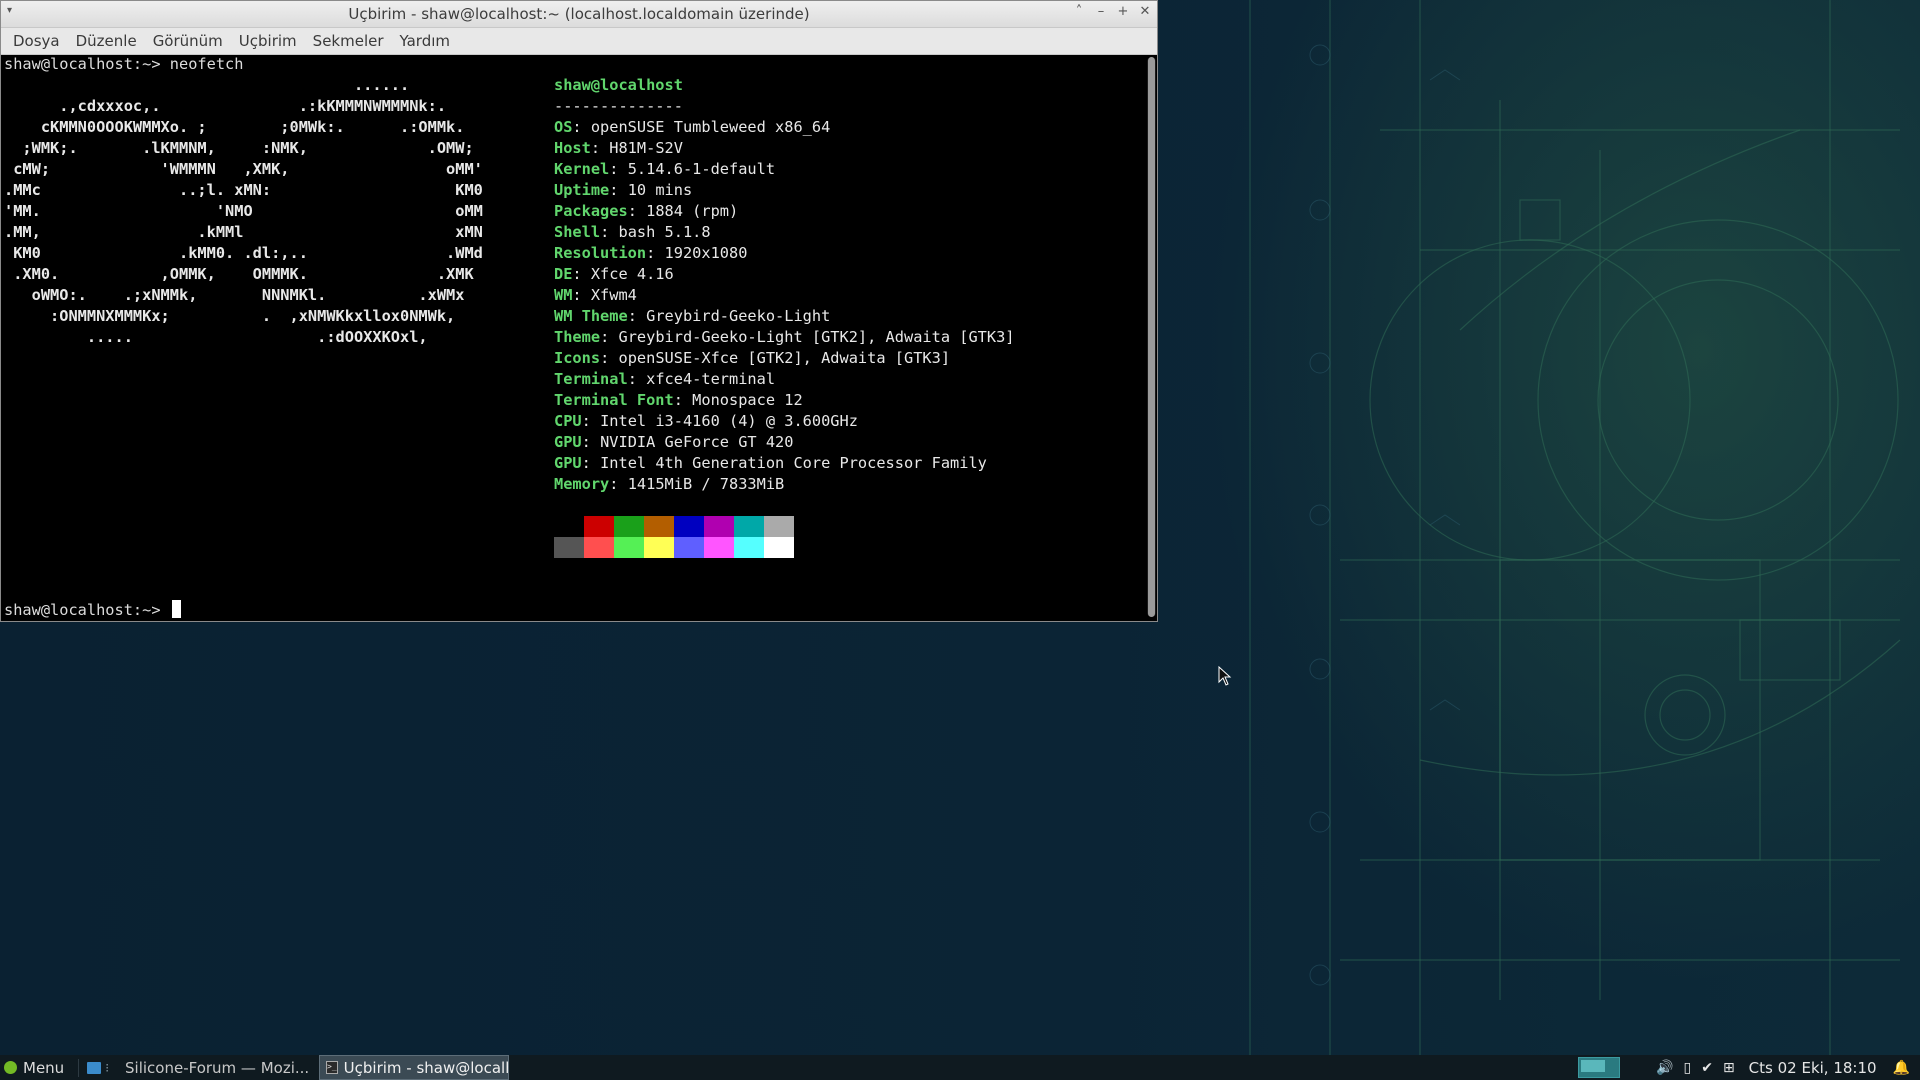  What do you see at coordinates (1599, 1067) in the screenshot?
I see `workspace-switcher` at bounding box center [1599, 1067].